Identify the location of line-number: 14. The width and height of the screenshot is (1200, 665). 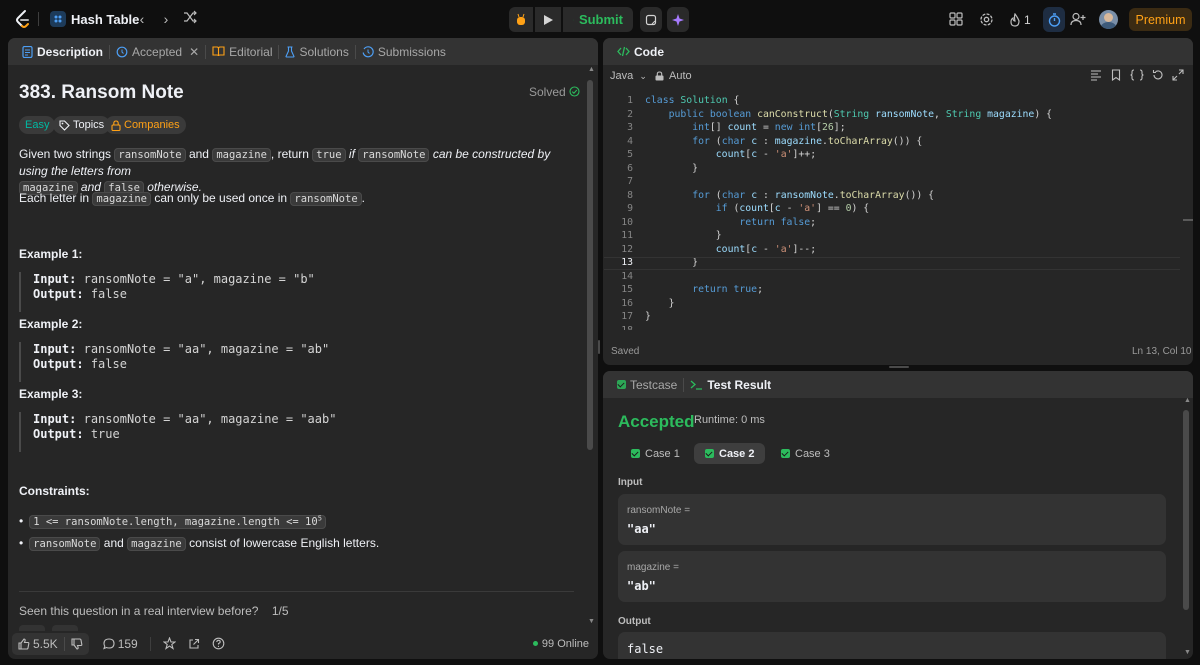
(627, 276).